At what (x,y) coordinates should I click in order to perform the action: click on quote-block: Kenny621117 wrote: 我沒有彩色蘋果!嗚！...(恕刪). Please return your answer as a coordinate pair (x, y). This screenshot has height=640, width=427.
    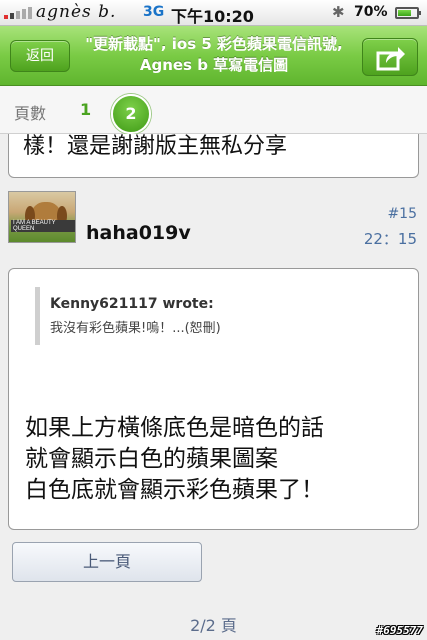
    Looking at the image, I should click on (215, 316).